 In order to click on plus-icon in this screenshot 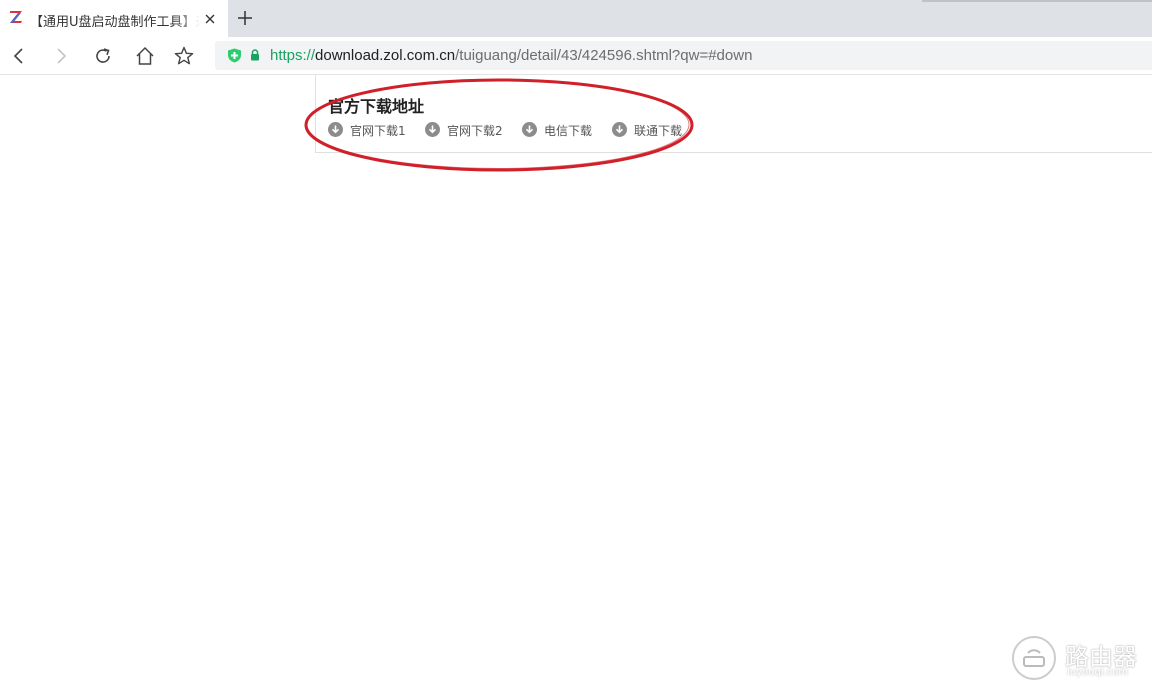, I will do `click(245, 18)`.